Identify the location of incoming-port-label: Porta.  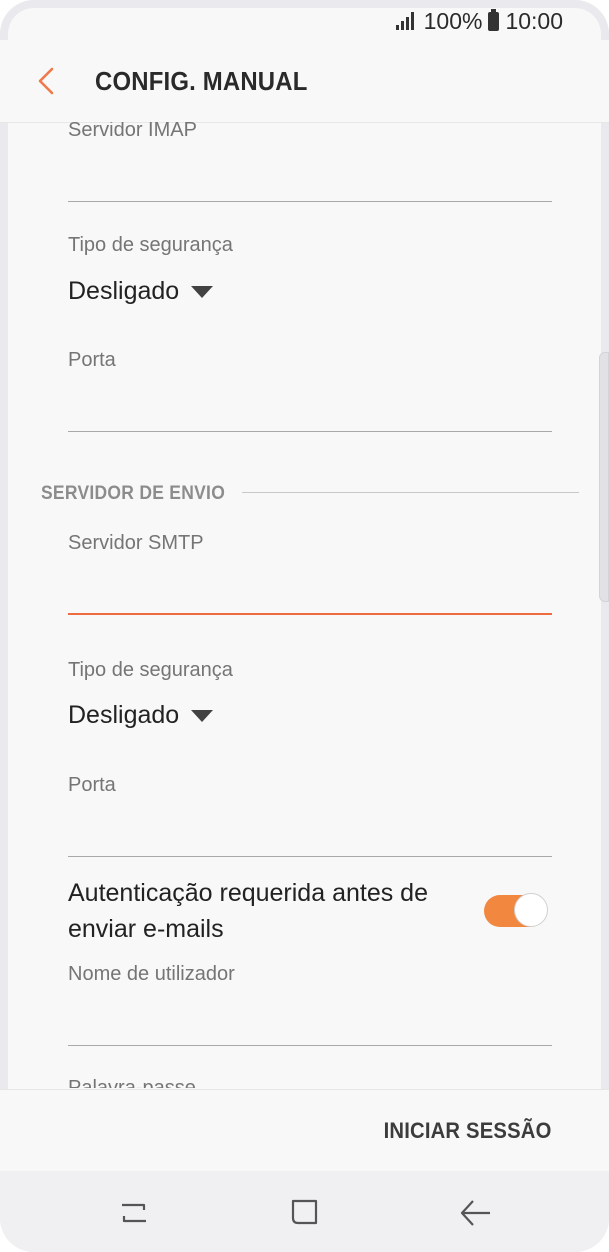
(92, 360).